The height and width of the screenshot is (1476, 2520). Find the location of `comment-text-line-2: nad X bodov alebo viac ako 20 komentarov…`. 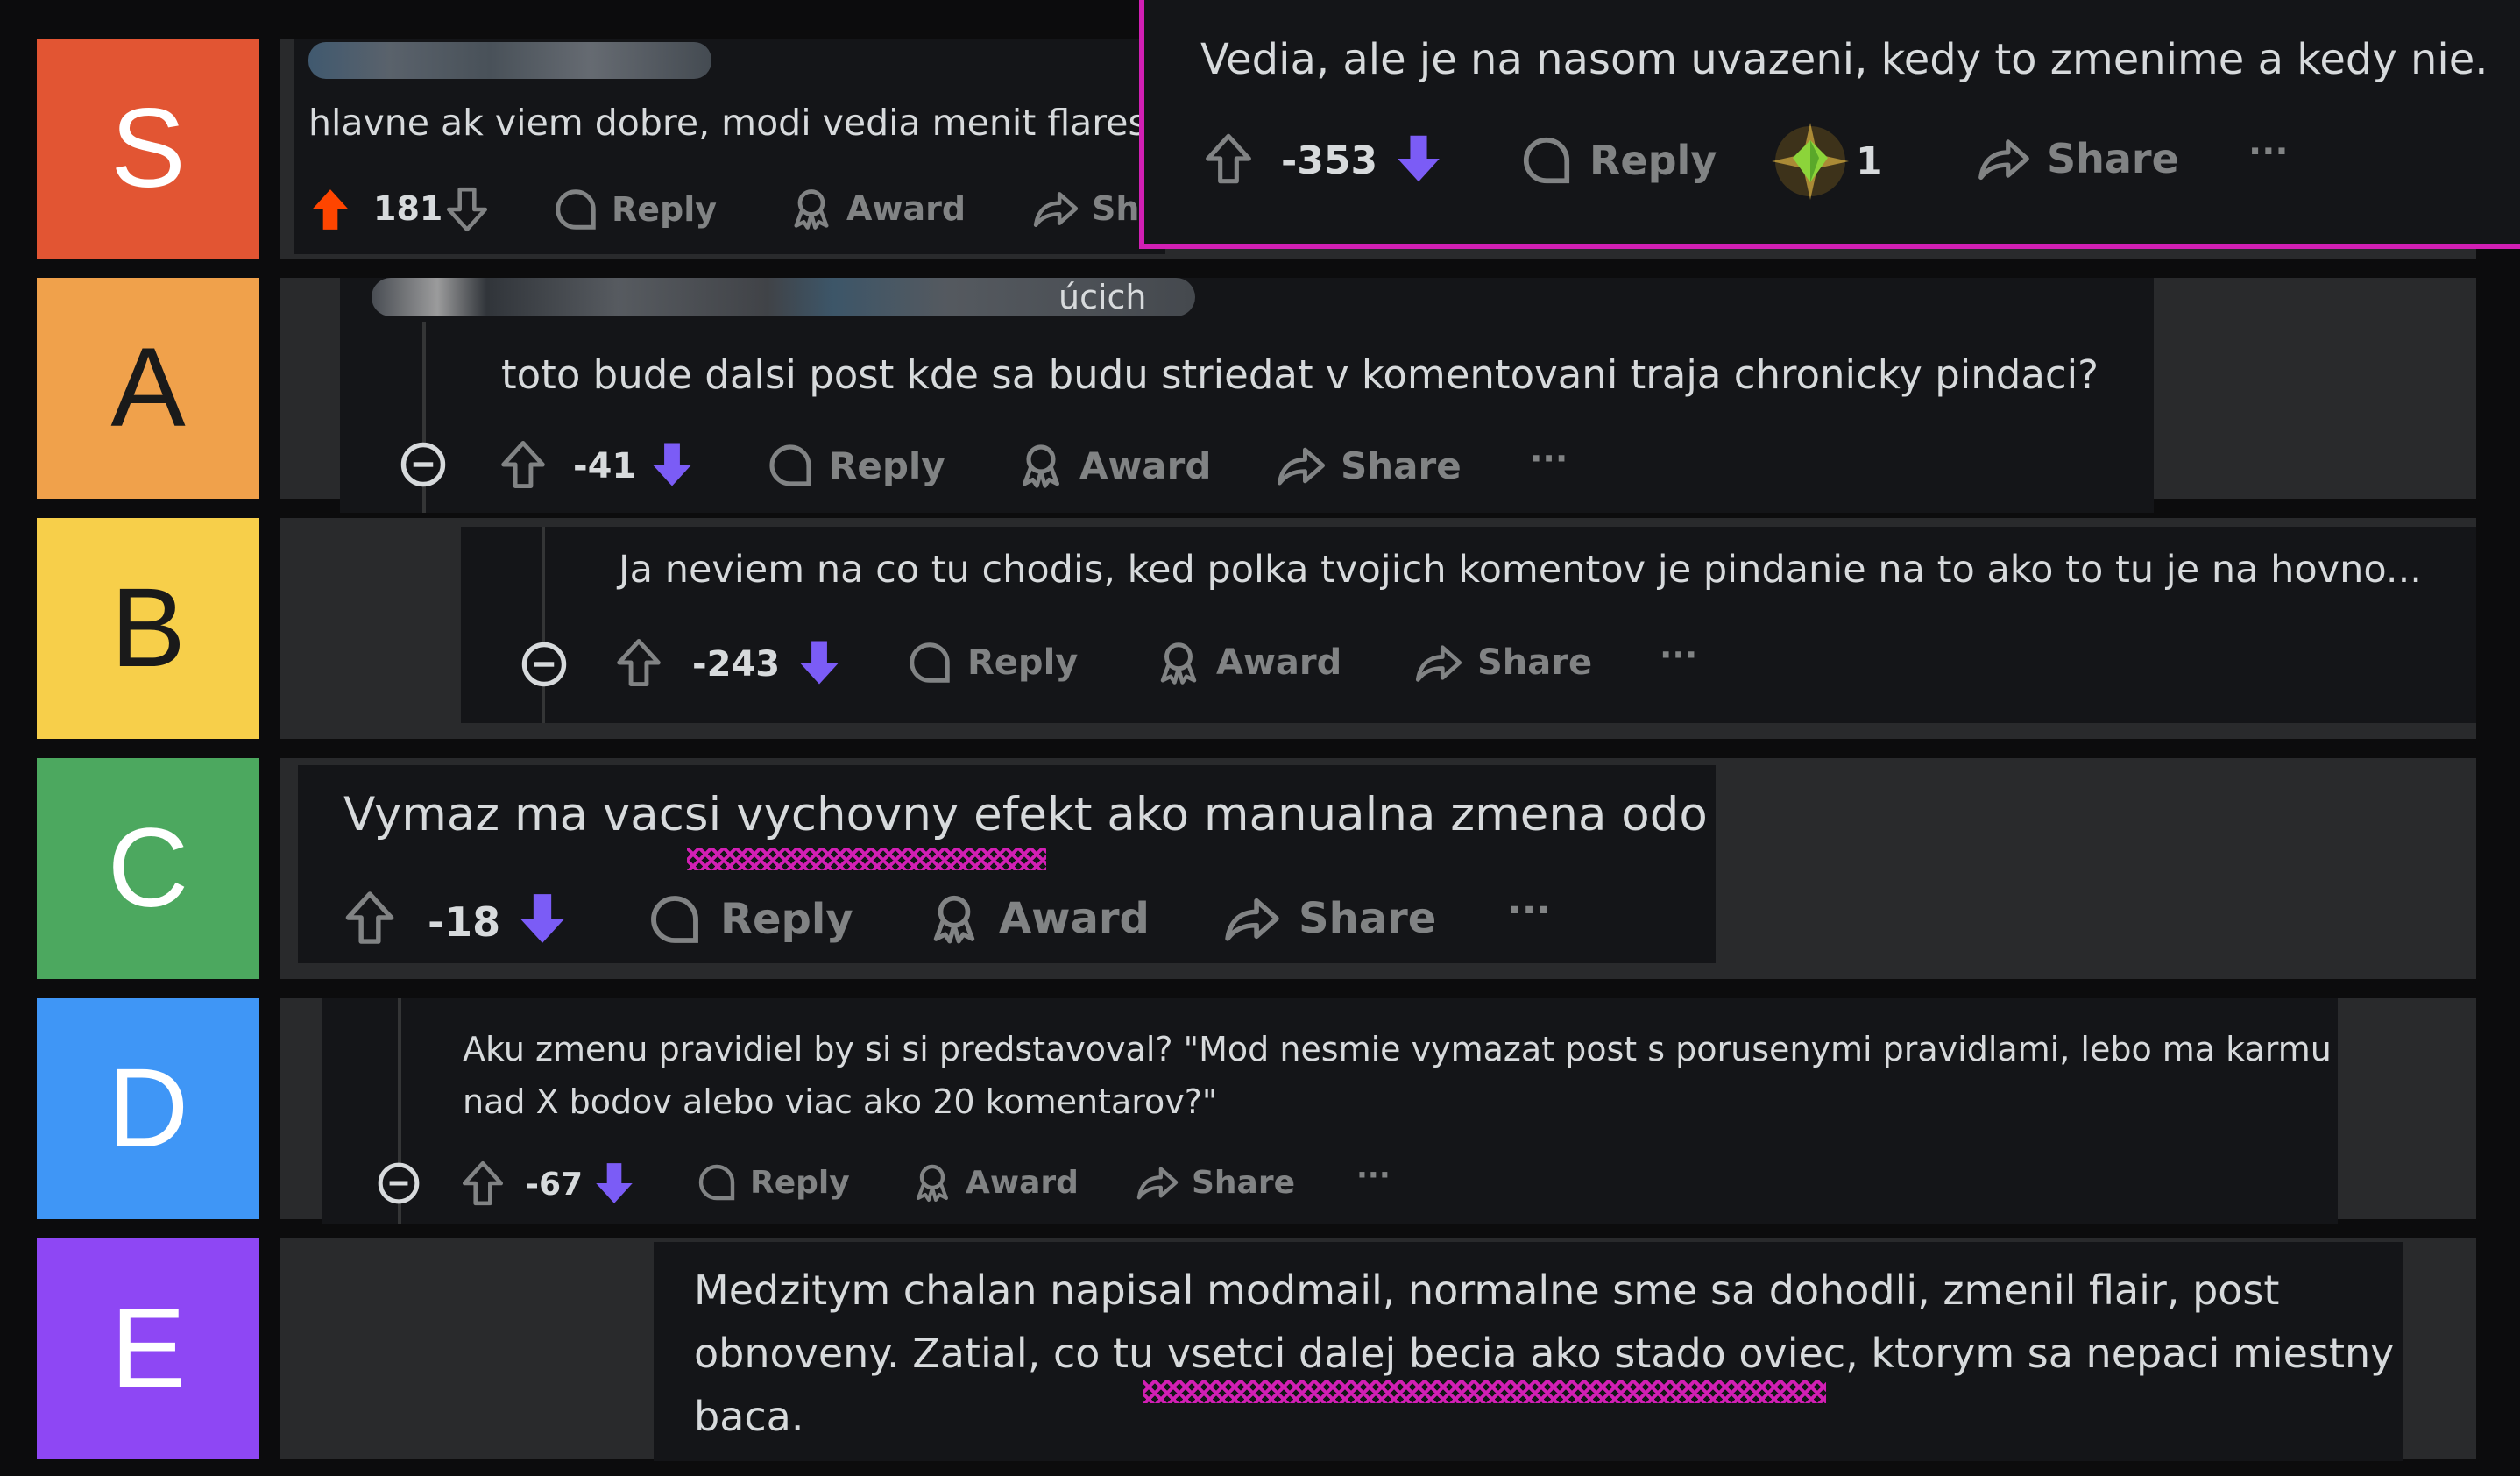

comment-text-line-2: nad X bodov alebo viac ako 20 komentarov… is located at coordinates (840, 1102).